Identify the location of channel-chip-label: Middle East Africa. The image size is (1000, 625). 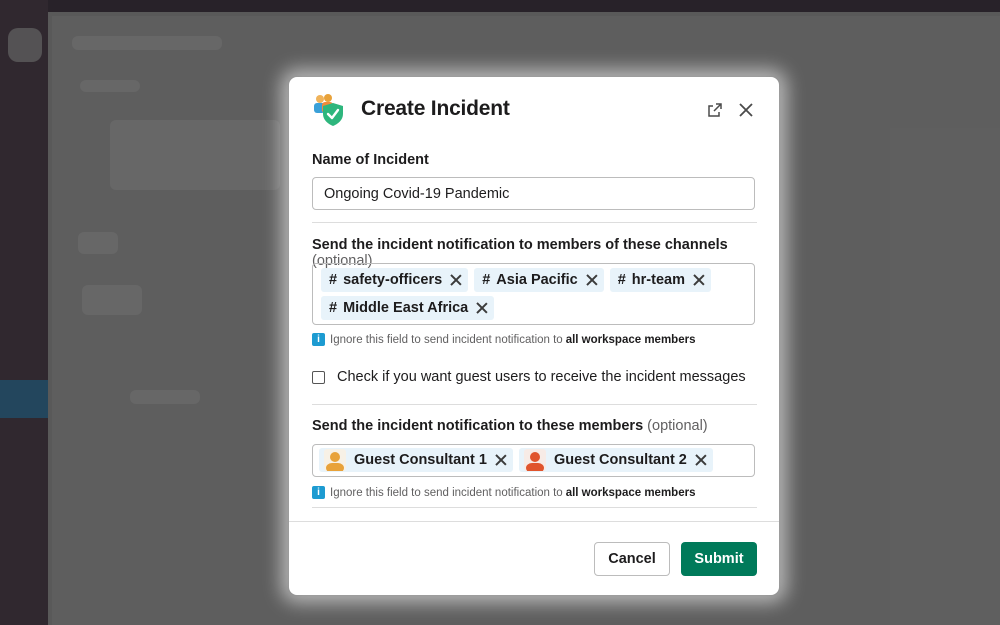
(406, 308).